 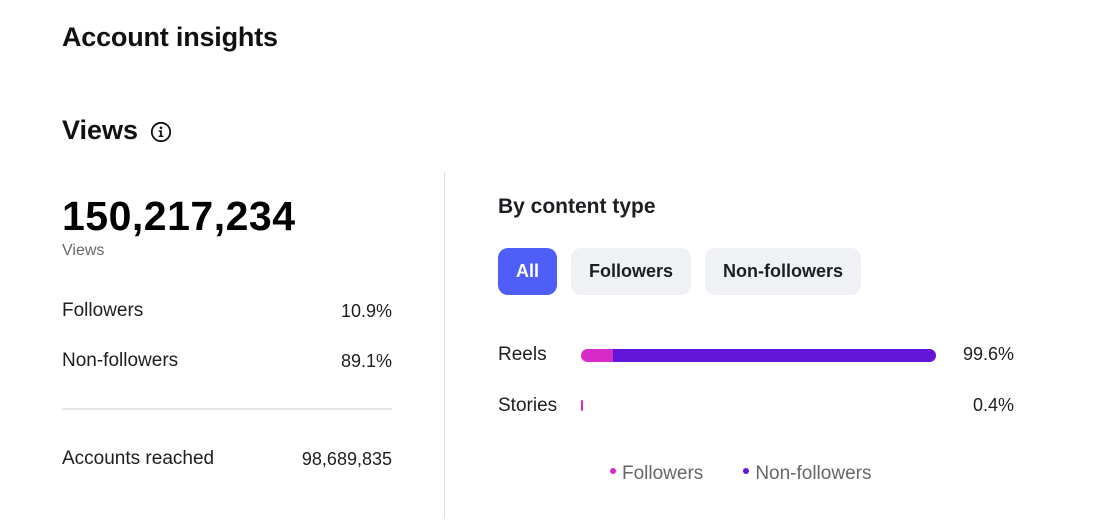 What do you see at coordinates (631, 271) in the screenshot?
I see `filter-followers-button: Followers` at bounding box center [631, 271].